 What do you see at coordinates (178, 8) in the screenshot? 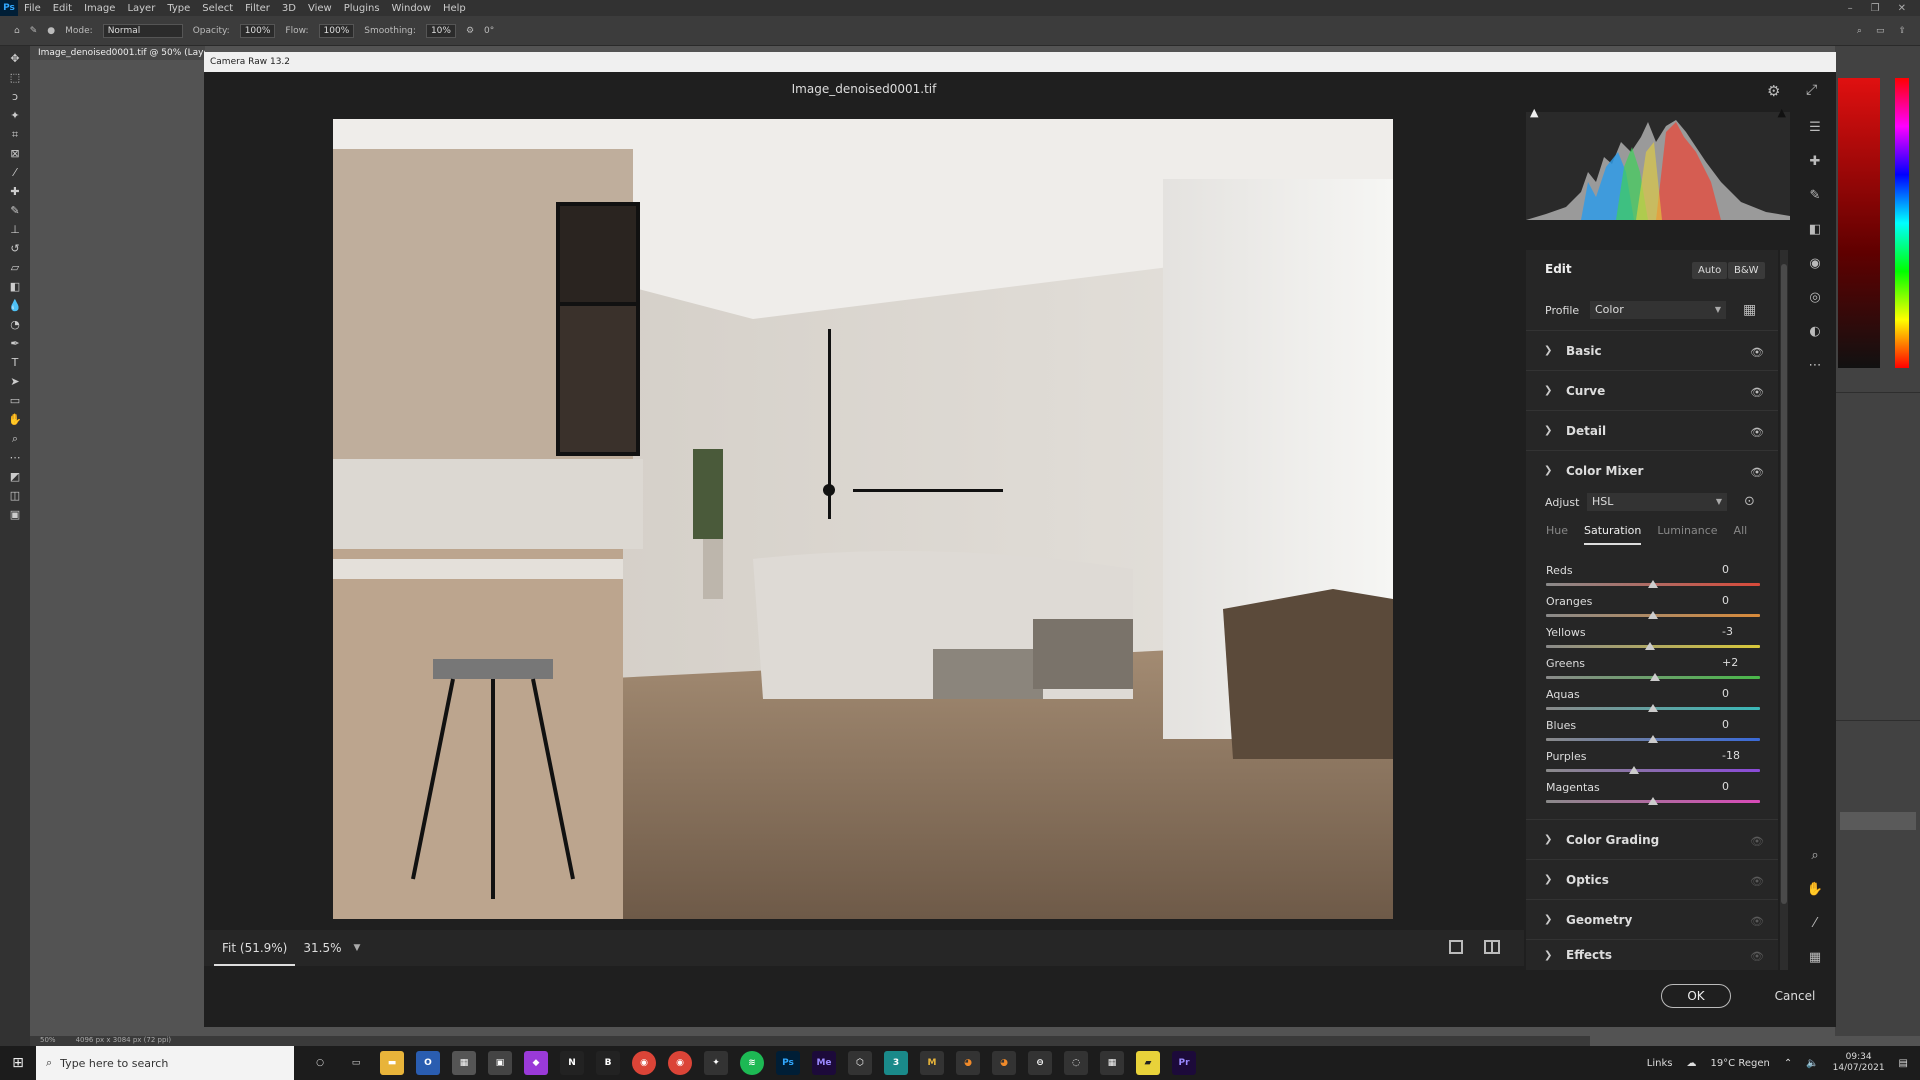
I see `menu-type: Type` at bounding box center [178, 8].